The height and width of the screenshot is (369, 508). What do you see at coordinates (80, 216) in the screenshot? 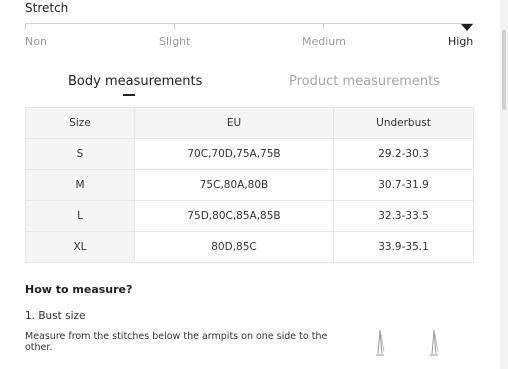
I see `size-cell: L` at bounding box center [80, 216].